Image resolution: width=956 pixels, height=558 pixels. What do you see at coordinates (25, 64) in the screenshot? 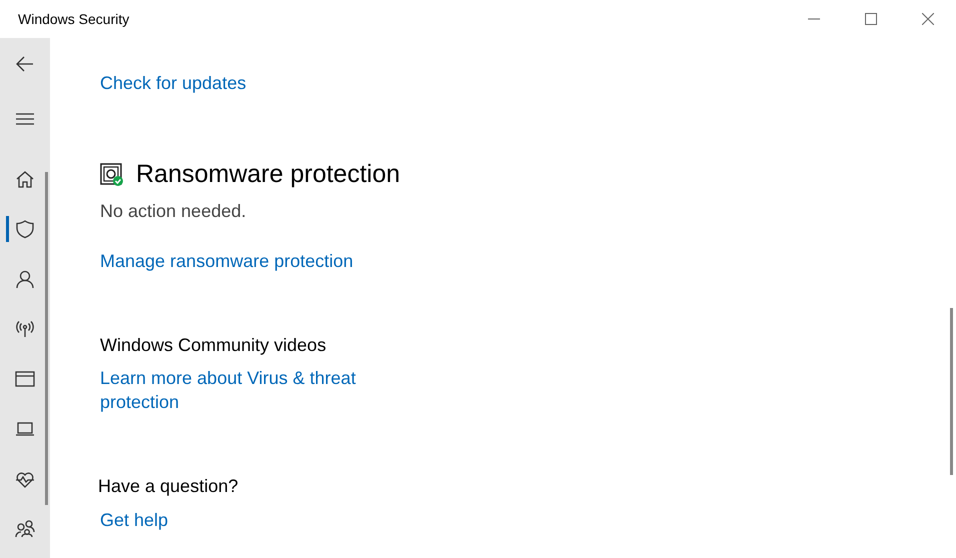
I see `back-icon` at bounding box center [25, 64].